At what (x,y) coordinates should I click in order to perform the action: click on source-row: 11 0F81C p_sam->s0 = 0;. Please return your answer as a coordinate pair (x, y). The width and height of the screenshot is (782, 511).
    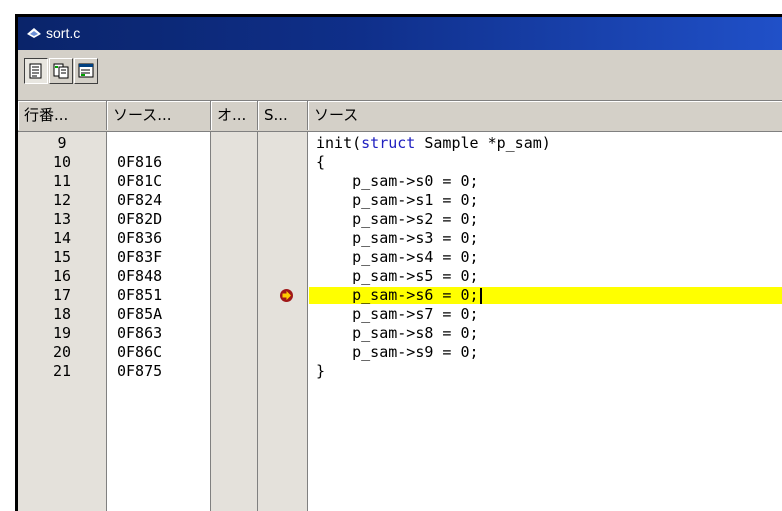
    Looking at the image, I should click on (400, 181).